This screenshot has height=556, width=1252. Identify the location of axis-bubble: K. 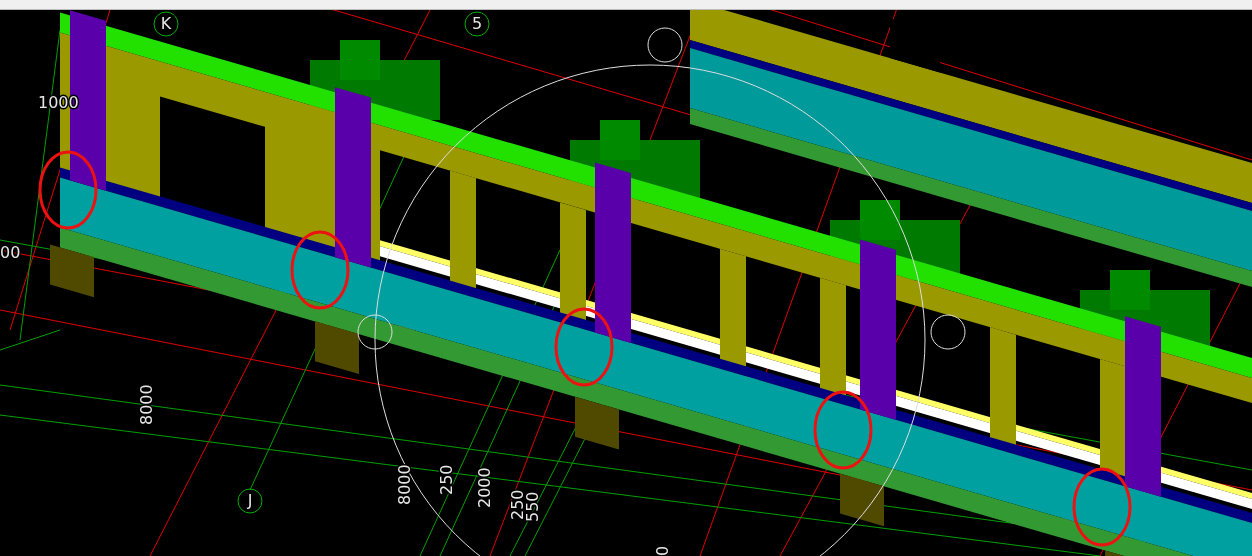
(166, 24).